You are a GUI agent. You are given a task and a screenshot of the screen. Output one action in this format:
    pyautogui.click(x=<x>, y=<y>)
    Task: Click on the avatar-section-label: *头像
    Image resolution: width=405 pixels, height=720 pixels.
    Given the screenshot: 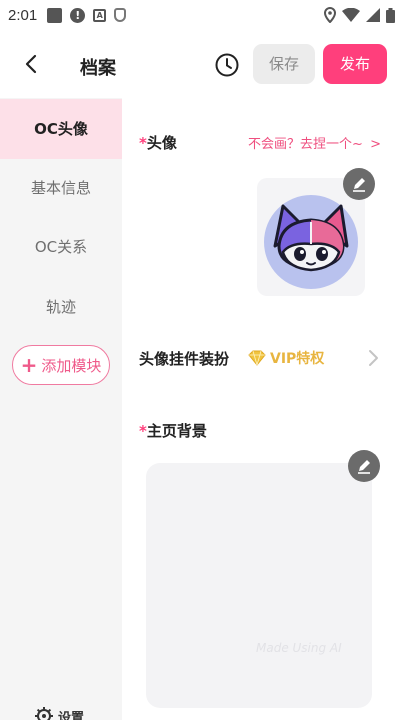 What is the action you would take?
    pyautogui.click(x=158, y=142)
    